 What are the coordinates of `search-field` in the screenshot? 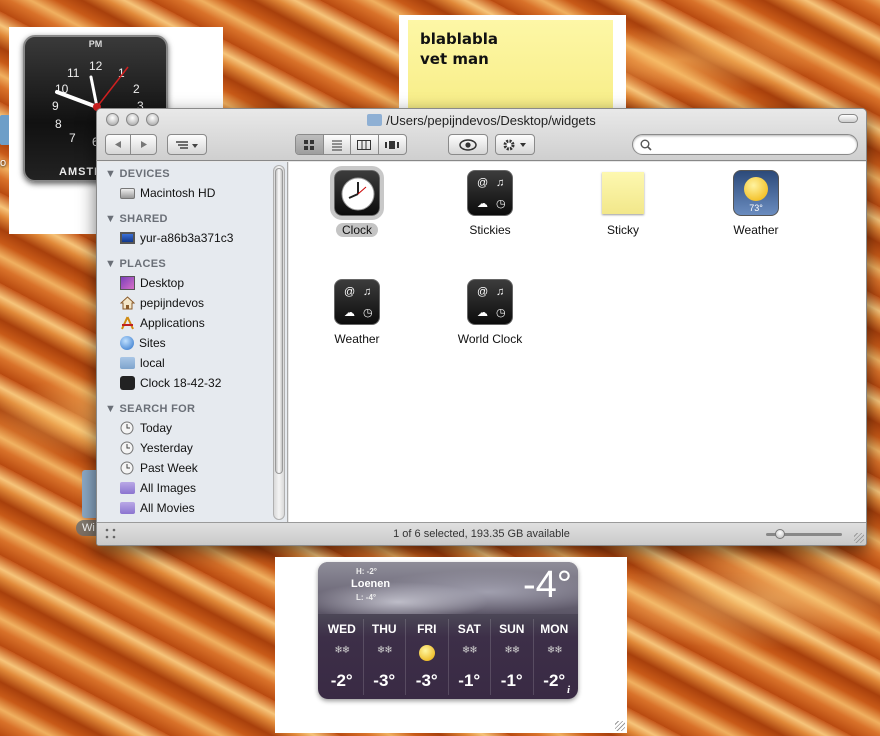 It's located at (745, 144).